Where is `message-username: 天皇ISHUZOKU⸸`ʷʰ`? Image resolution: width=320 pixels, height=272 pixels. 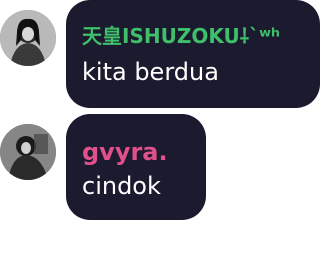
message-username: 天皇ISHUZOKU⸸`ʷʰ is located at coordinates (181, 34).